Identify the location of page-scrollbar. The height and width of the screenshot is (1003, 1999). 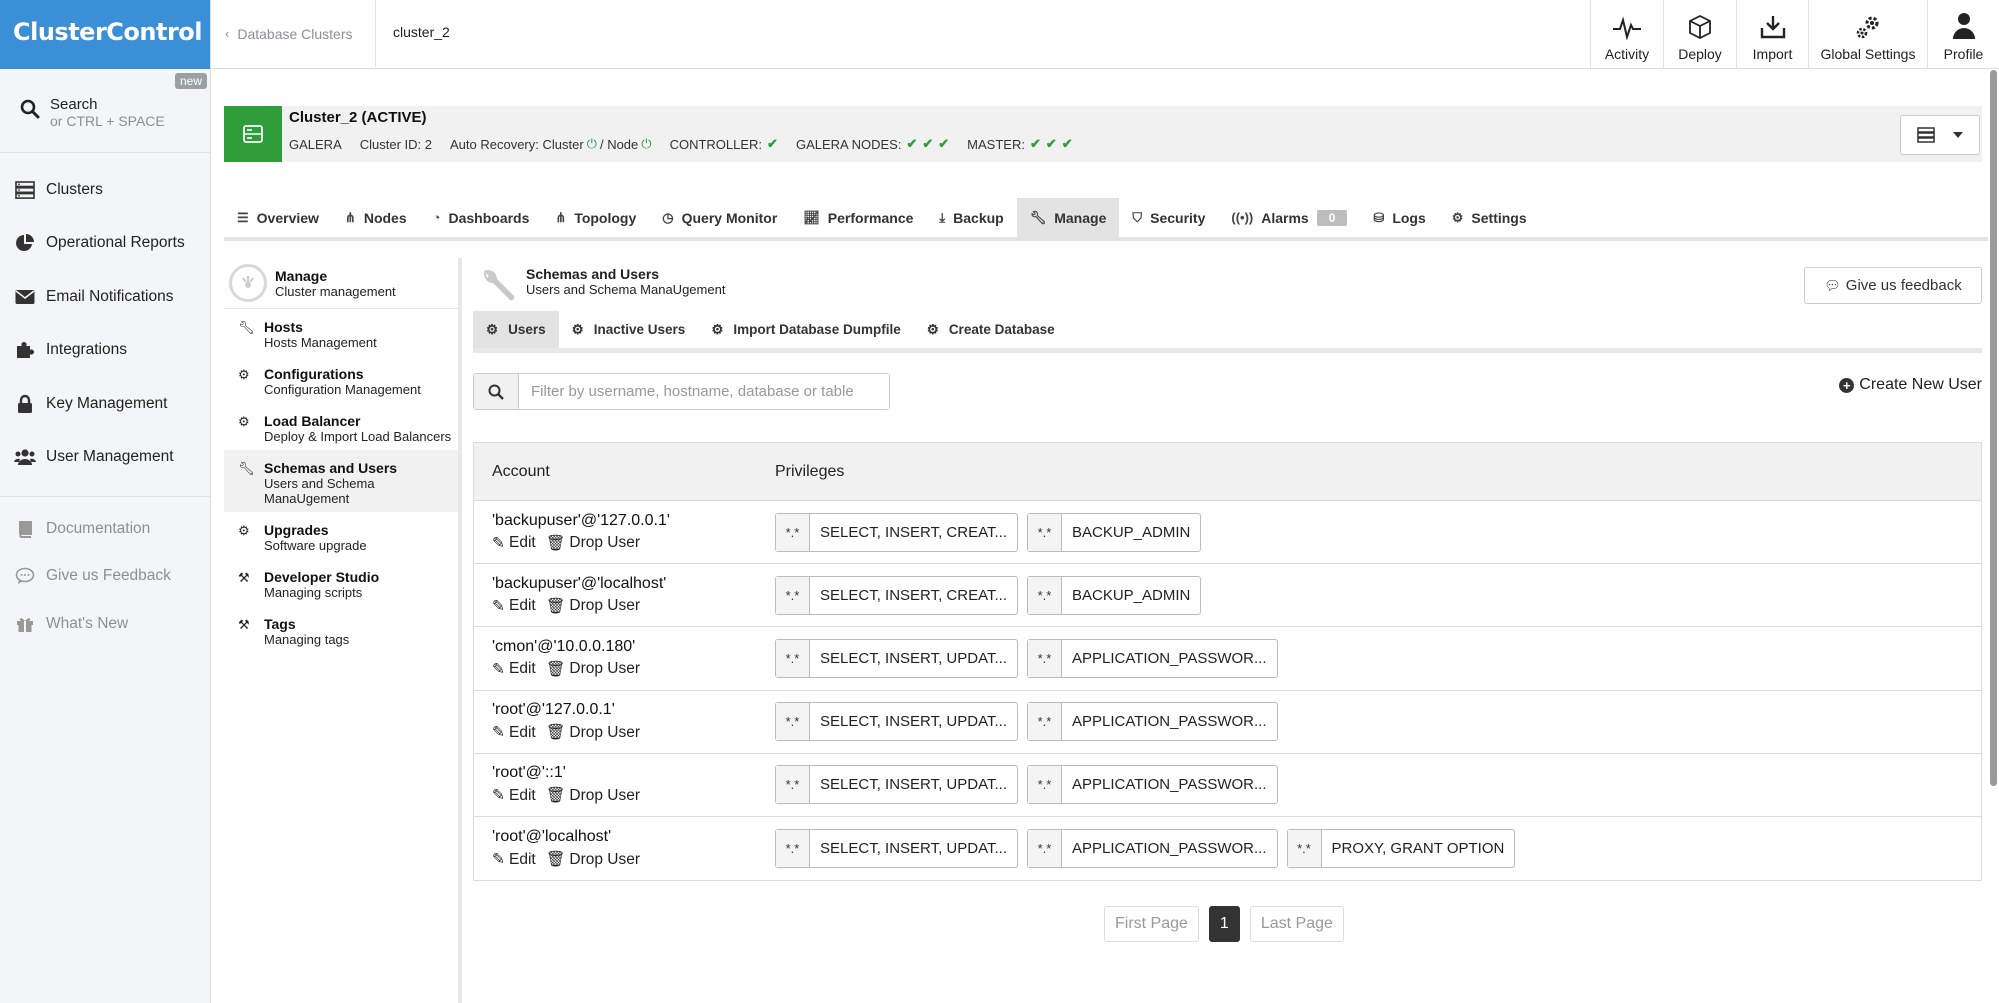
(1993, 428).